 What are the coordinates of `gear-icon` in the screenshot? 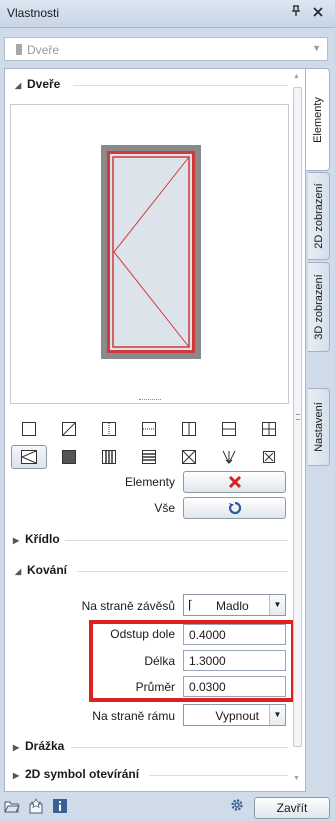 It's located at (237, 805).